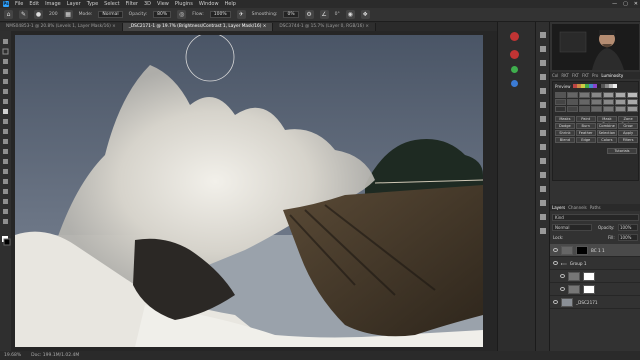 The image size is (640, 360). What do you see at coordinates (514, 36) in the screenshot?
I see `record-icon` at bounding box center [514, 36].